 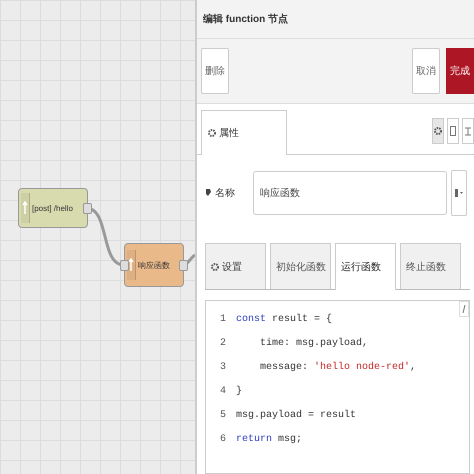 I want to click on node-label: 响应函数, so click(x=154, y=265).